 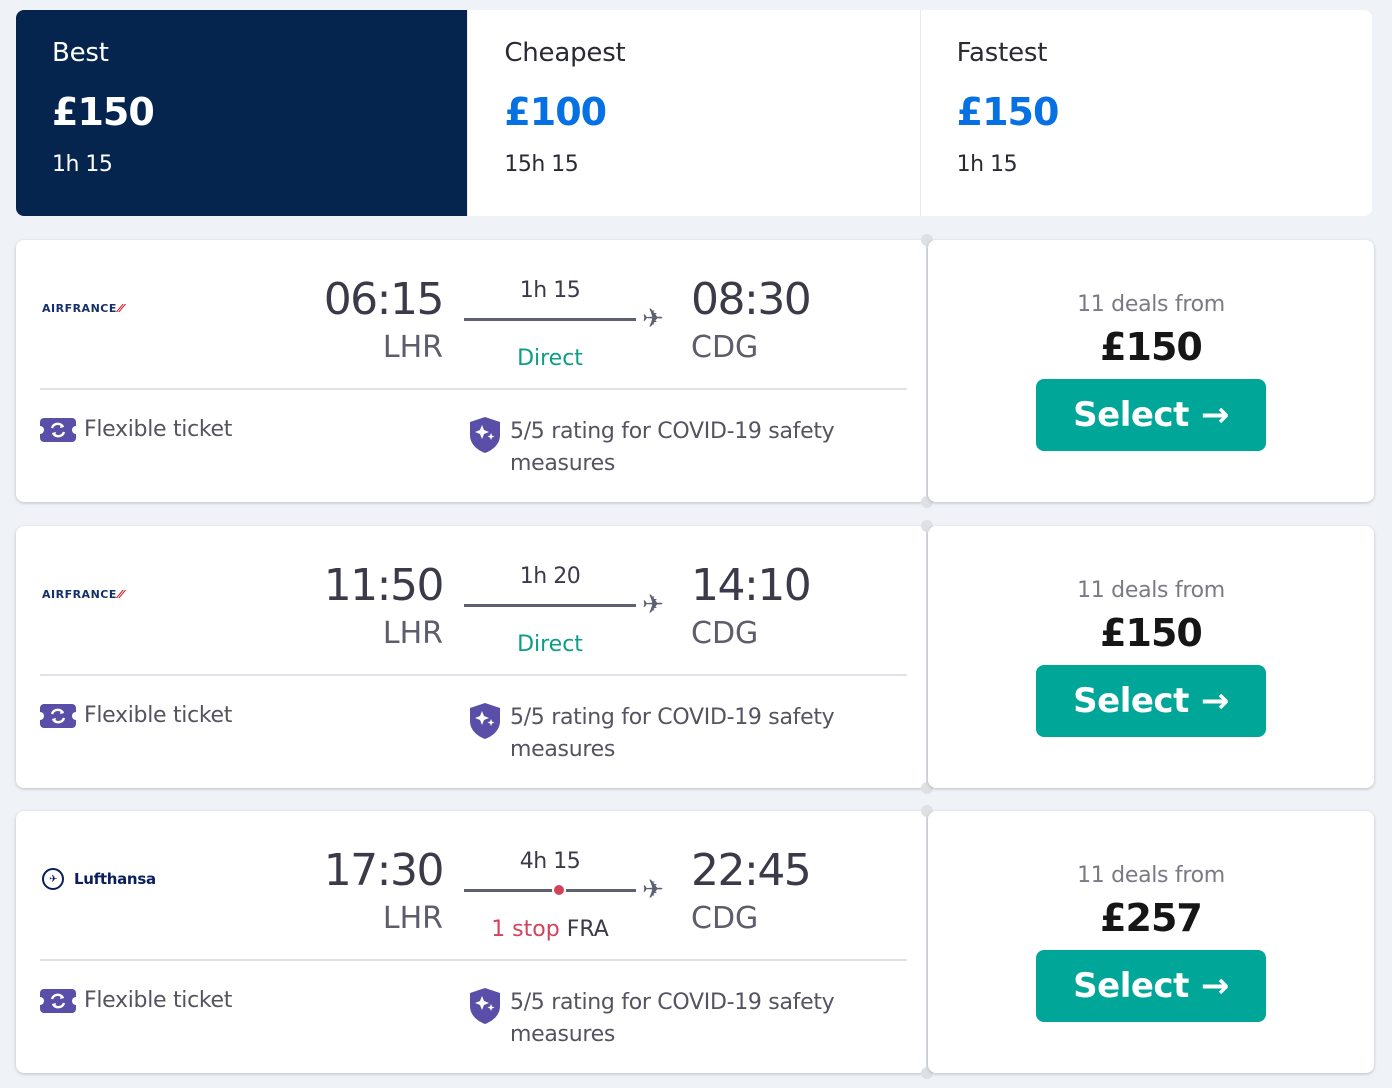 What do you see at coordinates (384, 585) in the screenshot?
I see `departure-time: 11:50` at bounding box center [384, 585].